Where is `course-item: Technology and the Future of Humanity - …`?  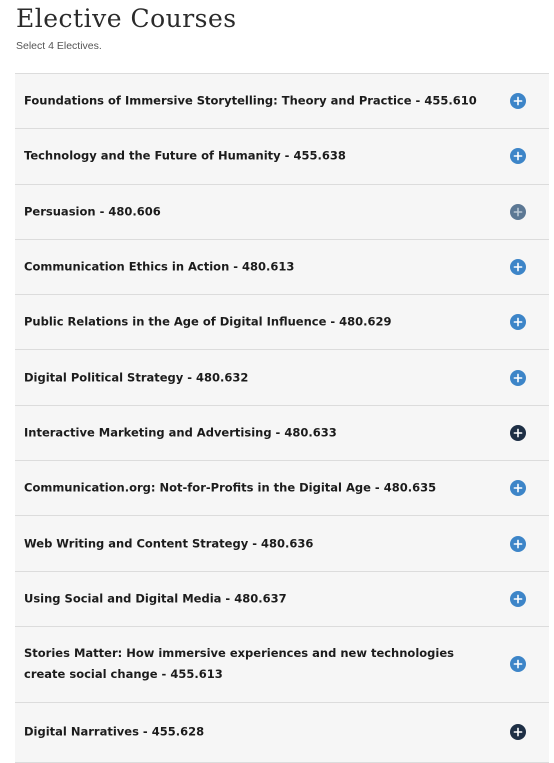
course-item: Technology and the Future of Humanity - … is located at coordinates (282, 157).